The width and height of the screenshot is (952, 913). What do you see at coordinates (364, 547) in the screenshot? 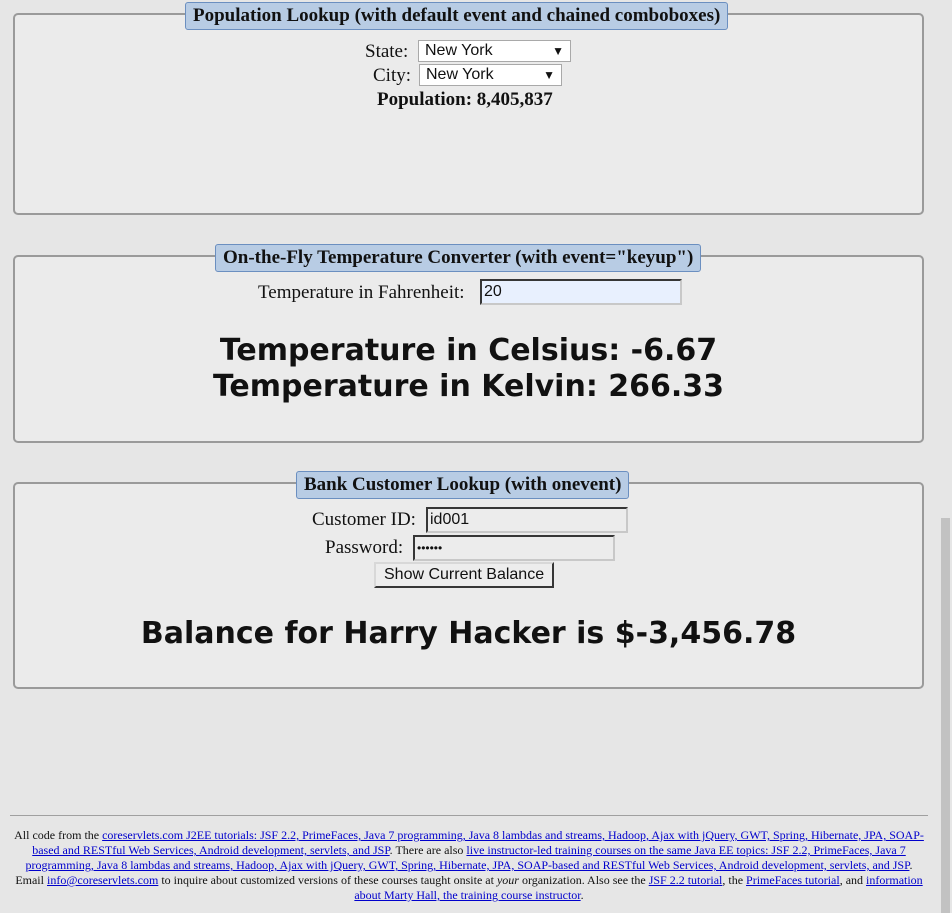
I see `password-label: Password:` at bounding box center [364, 547].